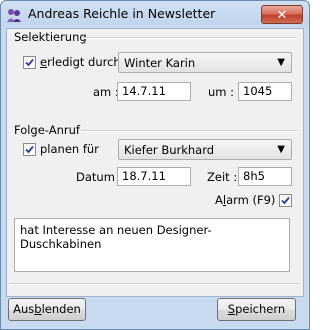 The height and width of the screenshot is (330, 320). I want to click on zeit-label: Zeit :, so click(222, 177).